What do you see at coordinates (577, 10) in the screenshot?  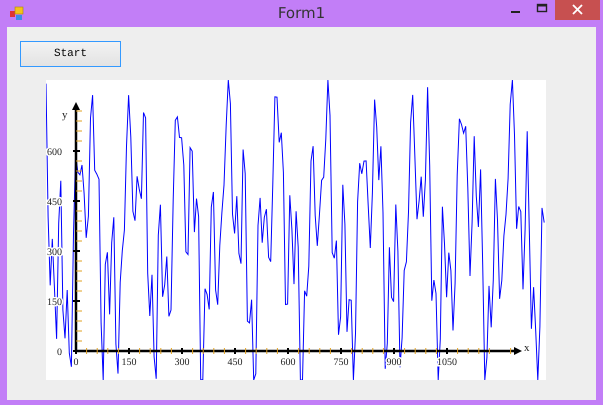 I see `close-button` at bounding box center [577, 10].